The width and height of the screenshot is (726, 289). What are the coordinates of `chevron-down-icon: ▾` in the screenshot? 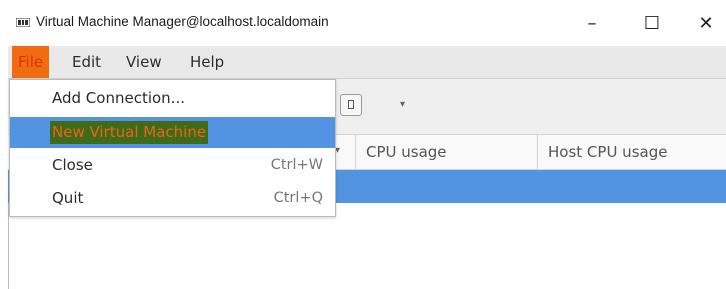 It's located at (402, 104).